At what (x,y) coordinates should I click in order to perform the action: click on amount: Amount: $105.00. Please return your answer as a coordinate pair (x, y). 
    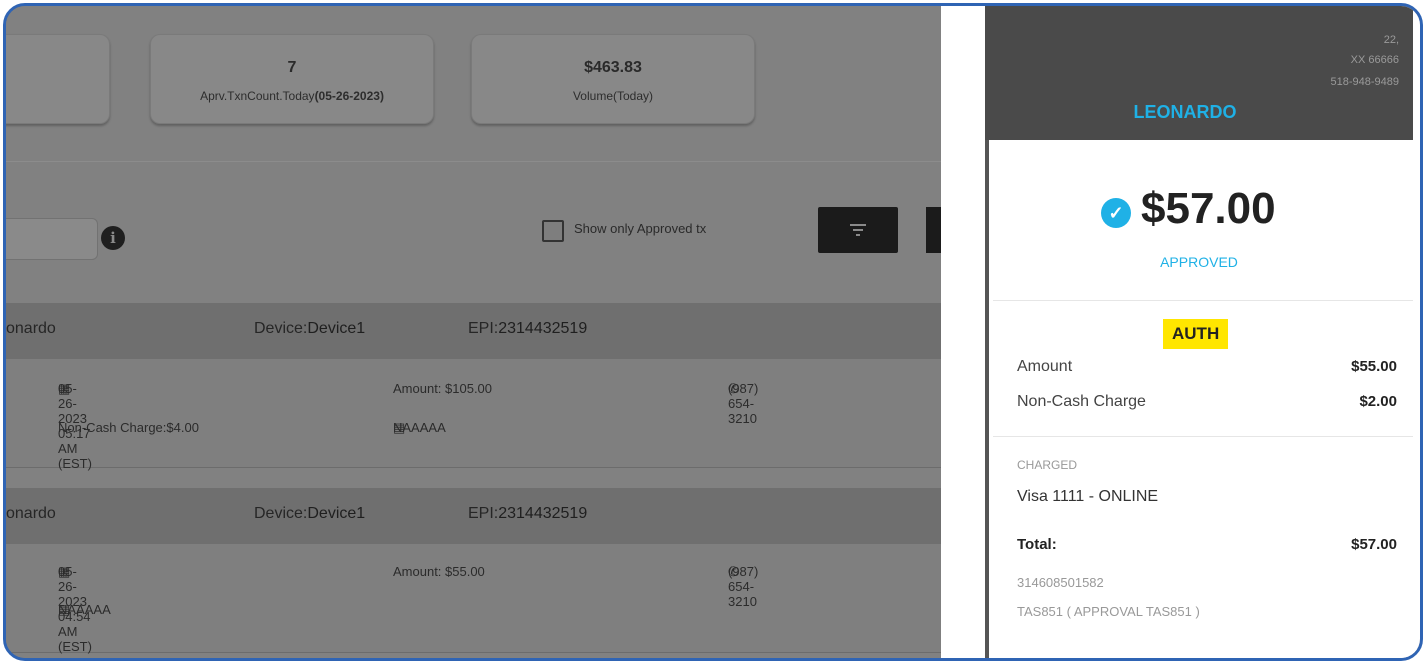
    Looking at the image, I should click on (443, 388).